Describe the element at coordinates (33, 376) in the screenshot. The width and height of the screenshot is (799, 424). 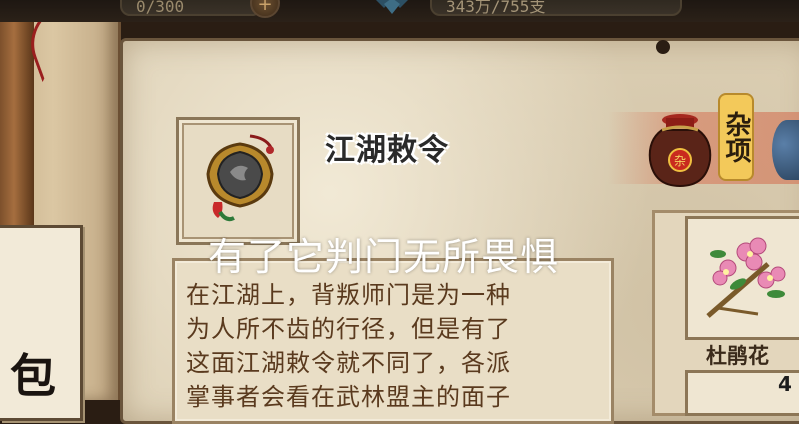
I see `side-scroll-tab-label: 包` at that location.